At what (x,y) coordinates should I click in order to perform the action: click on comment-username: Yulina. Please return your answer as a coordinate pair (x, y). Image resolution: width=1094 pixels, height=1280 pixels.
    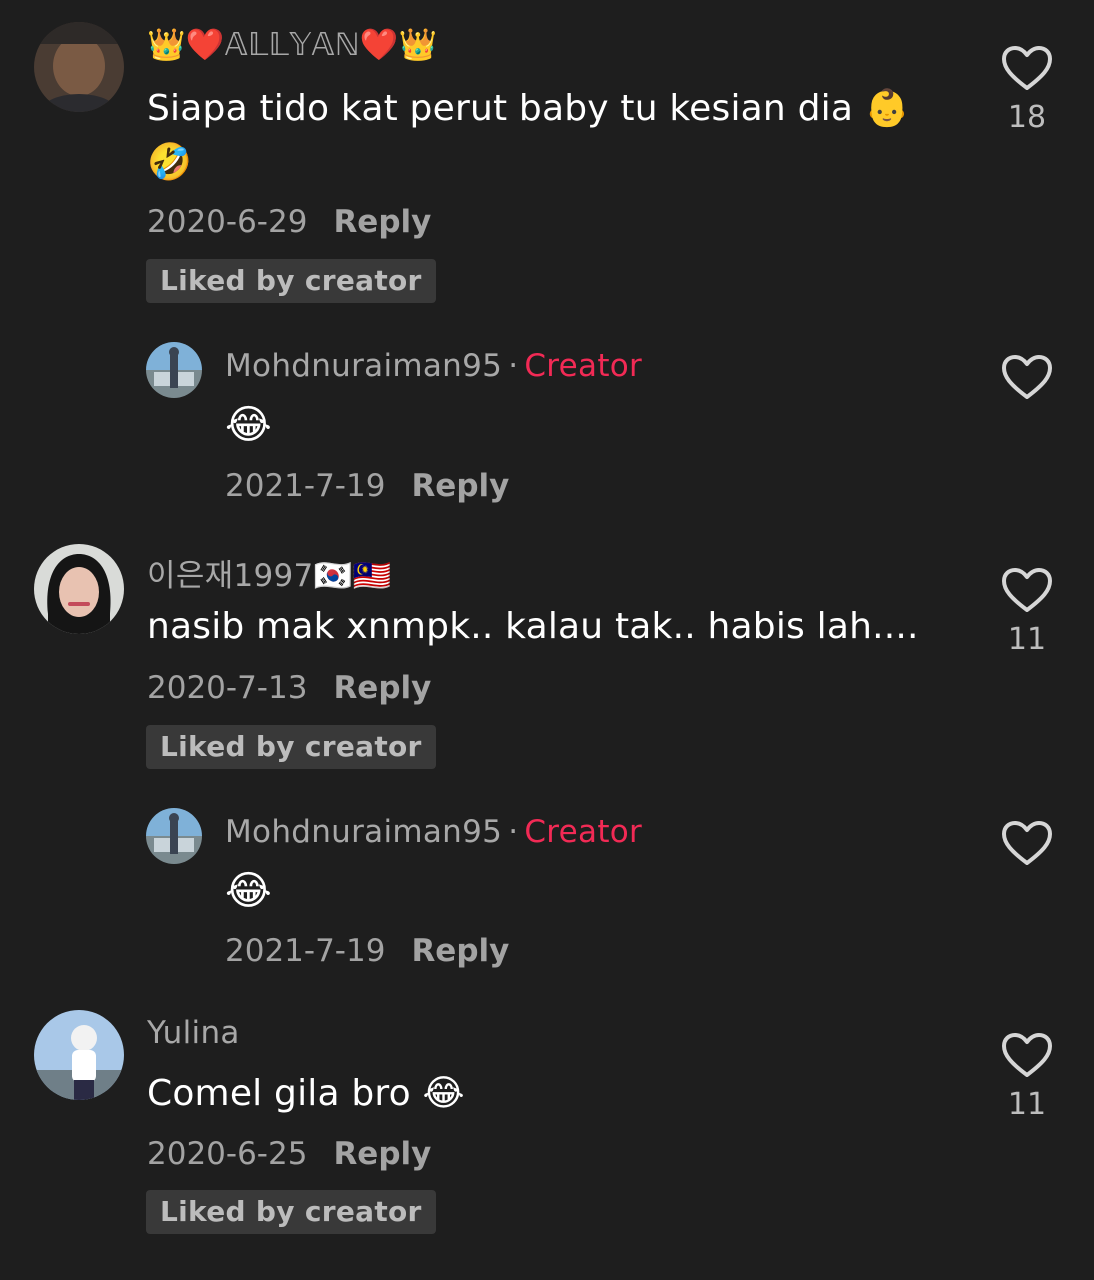
    Looking at the image, I should click on (193, 1033).